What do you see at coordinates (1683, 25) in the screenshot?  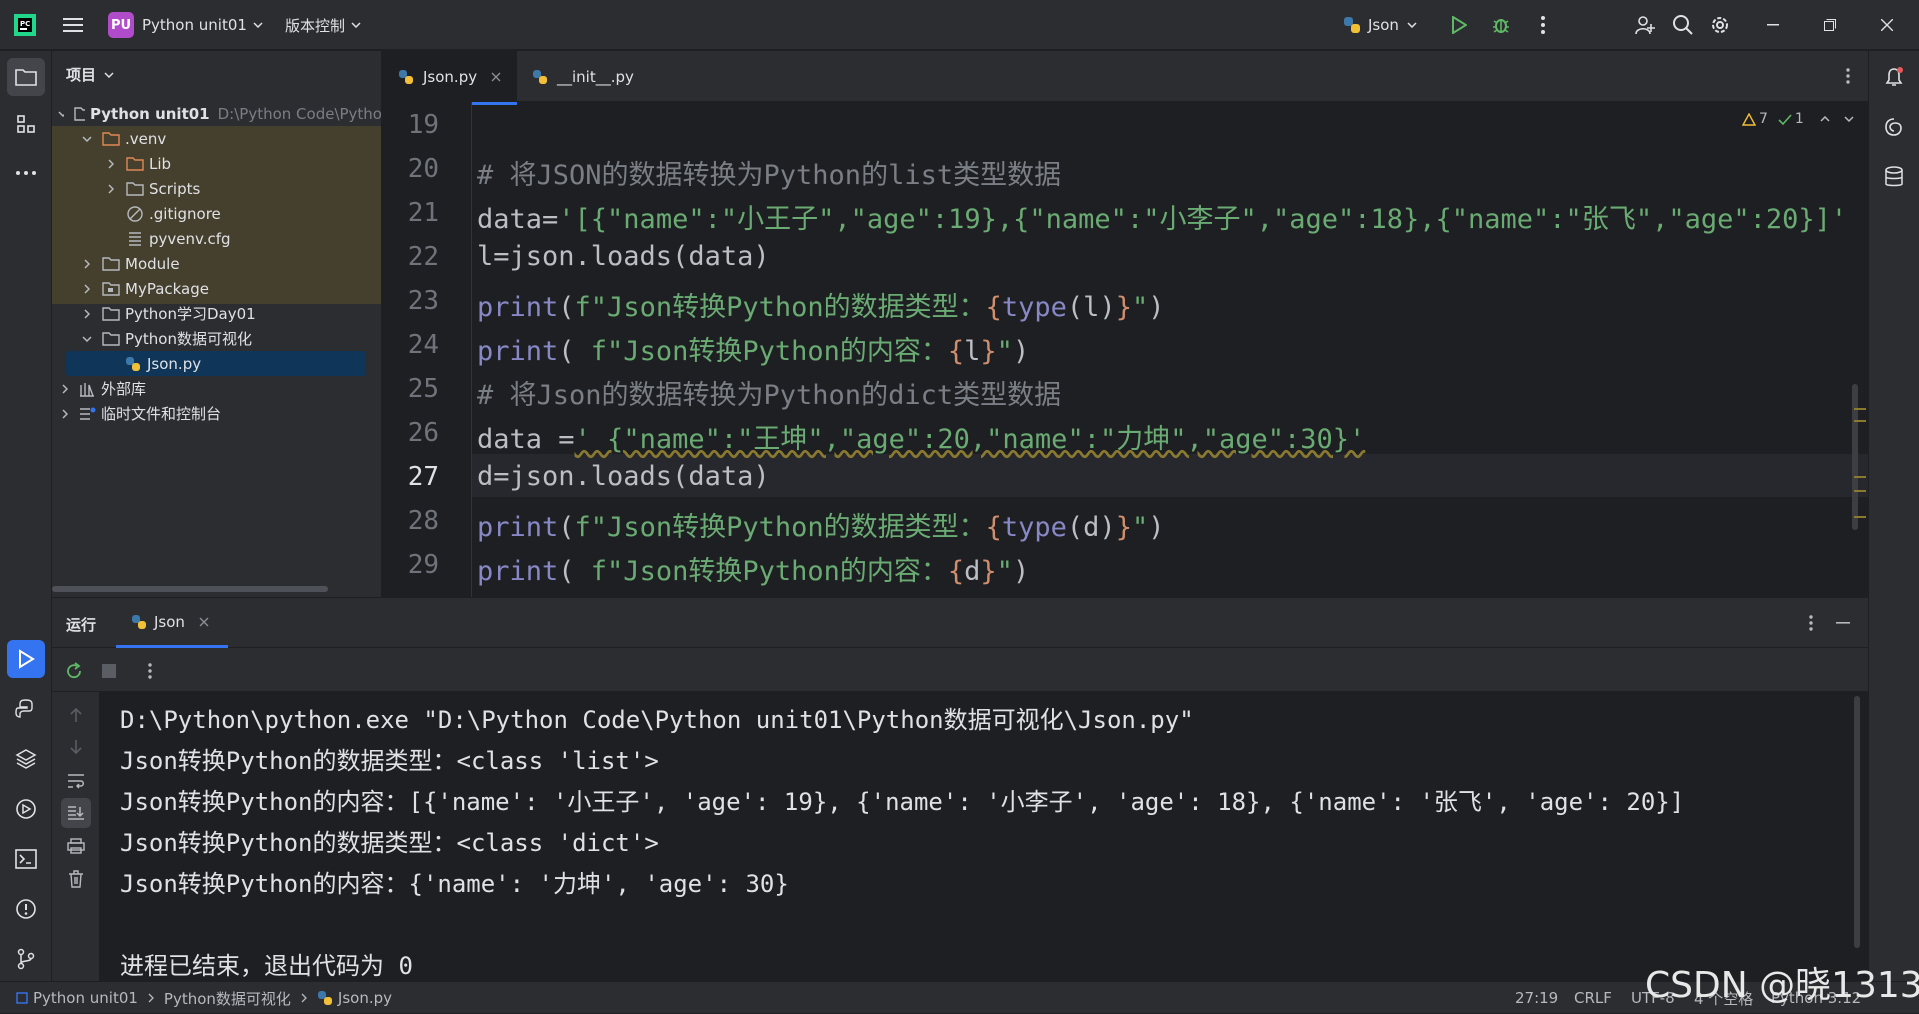 I see `search-icon` at bounding box center [1683, 25].